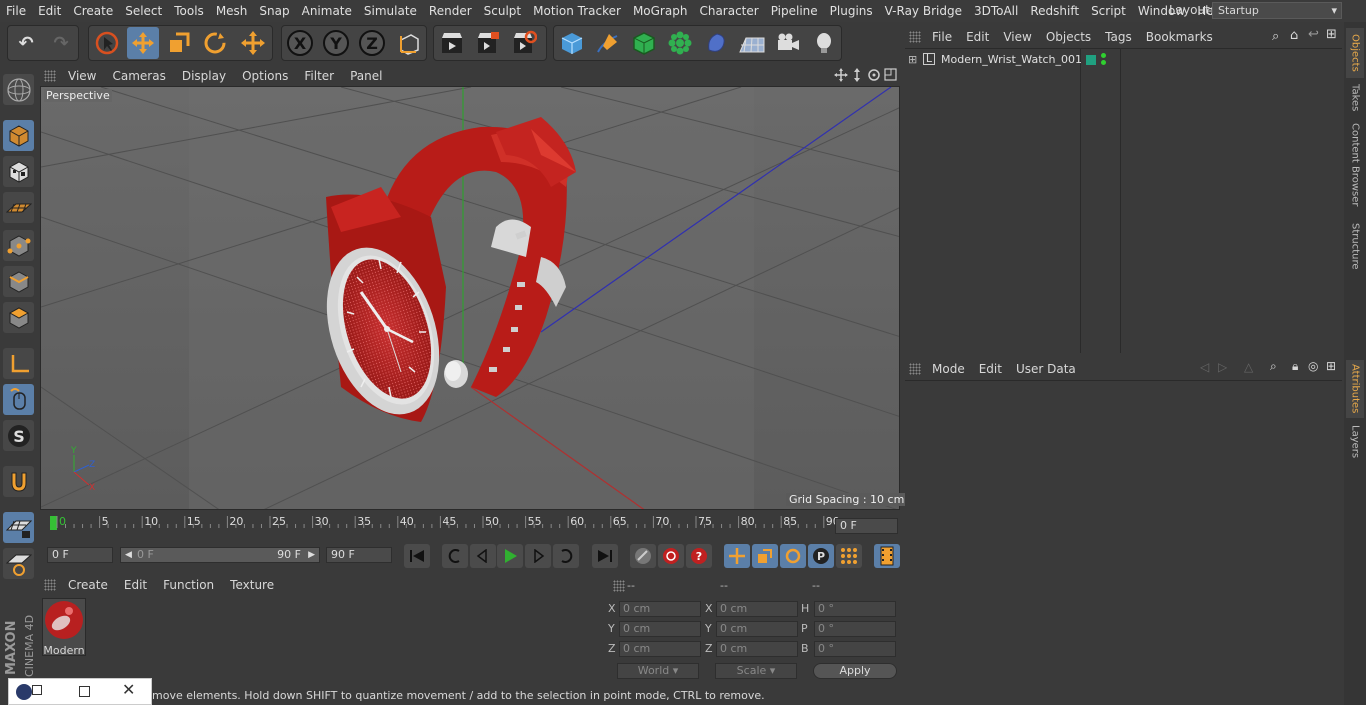 The height and width of the screenshot is (705, 1366). I want to click on magnet-icon, so click(18, 481).